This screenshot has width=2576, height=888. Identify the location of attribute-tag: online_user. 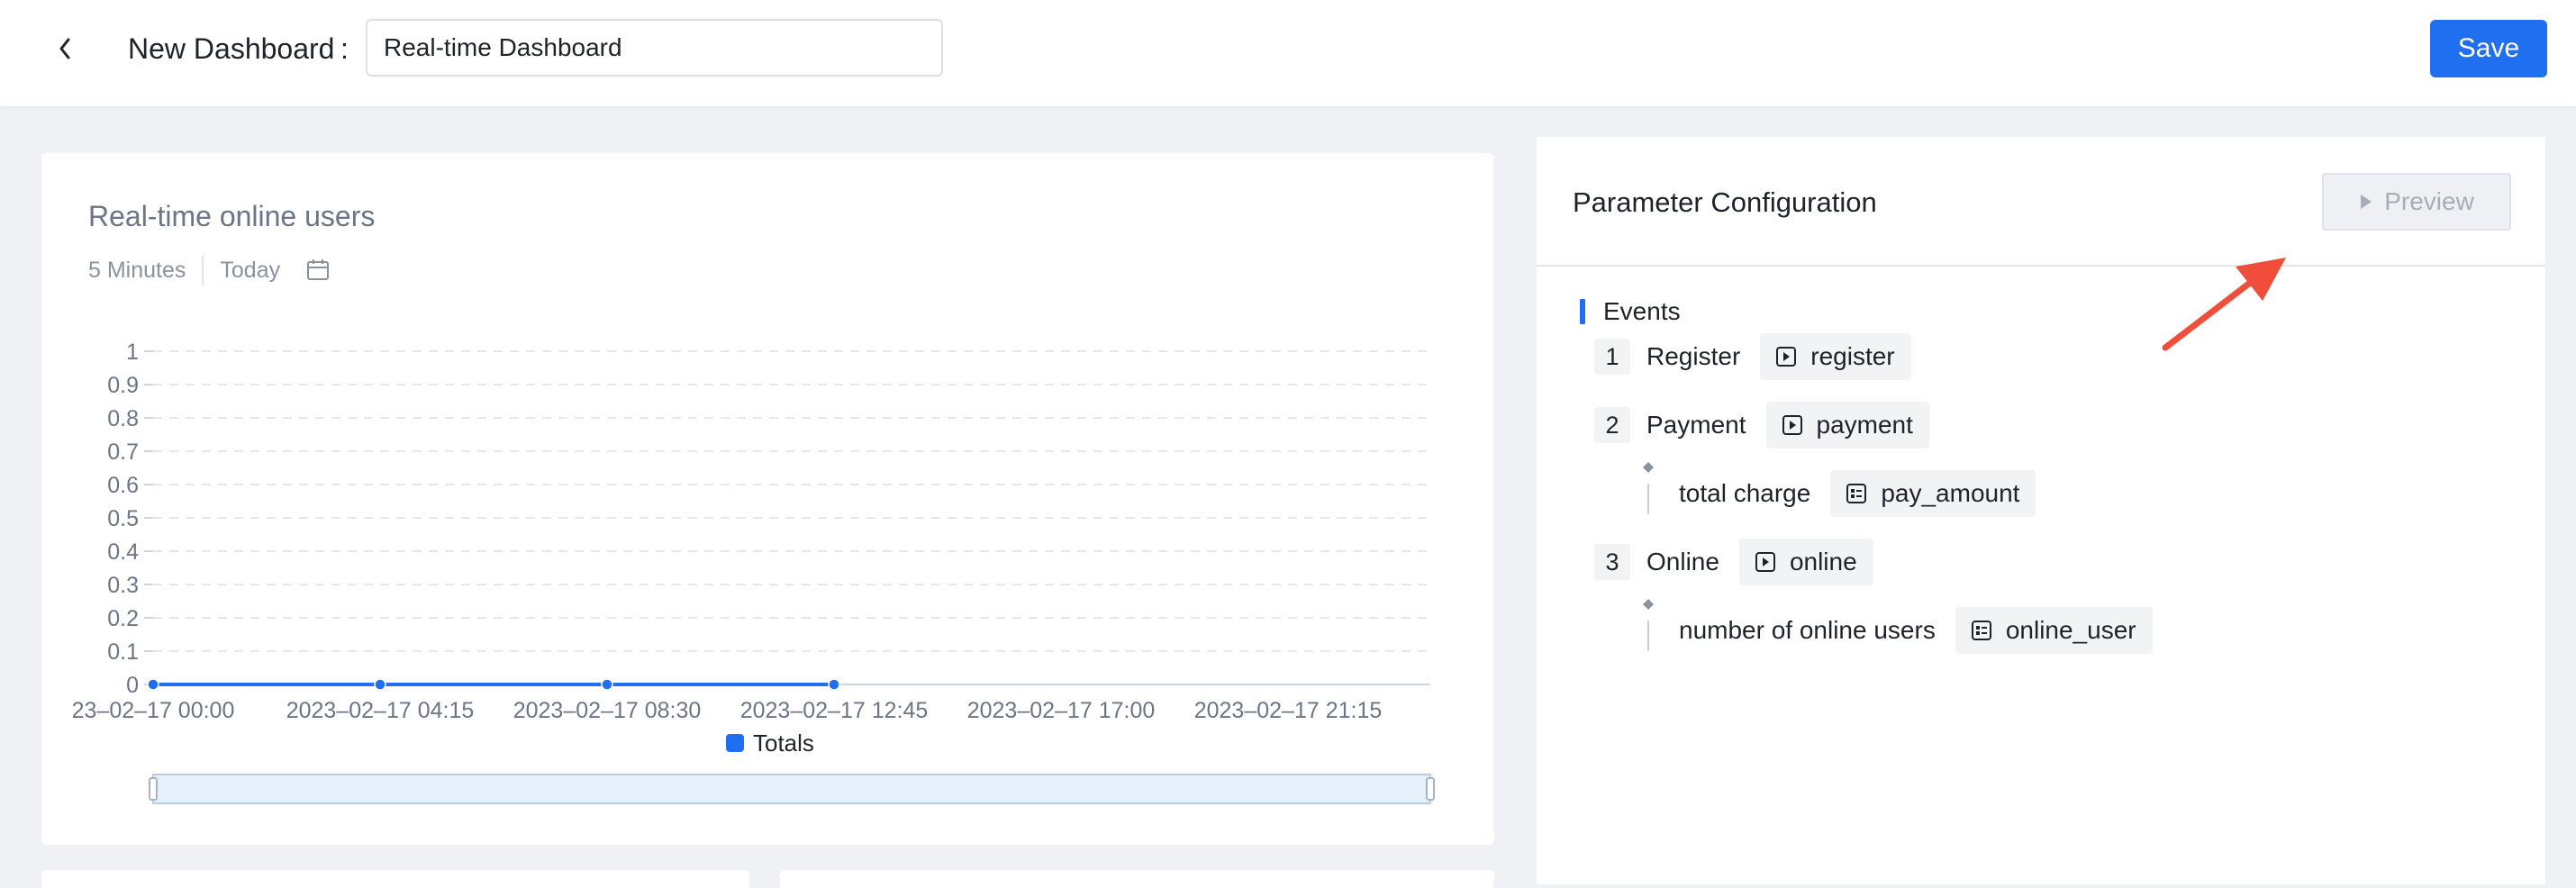
(2054, 631).